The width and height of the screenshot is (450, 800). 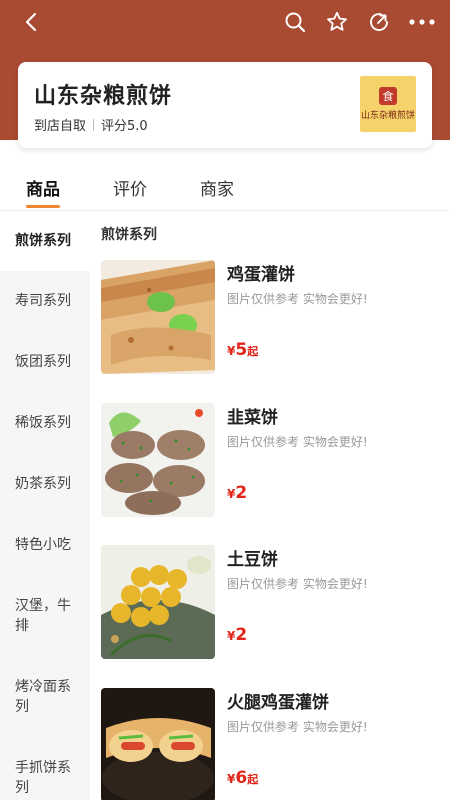 What do you see at coordinates (271, 602) in the screenshot?
I see `dish-item: 土豆饼 图片仅供参考 实物会更好! ¥2` at bounding box center [271, 602].